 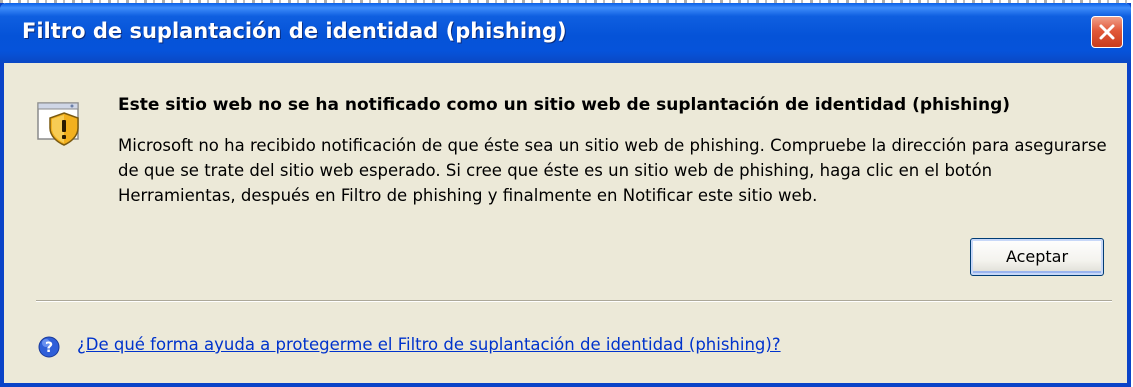 I want to click on warning-shield-icon, so click(x=58, y=124).